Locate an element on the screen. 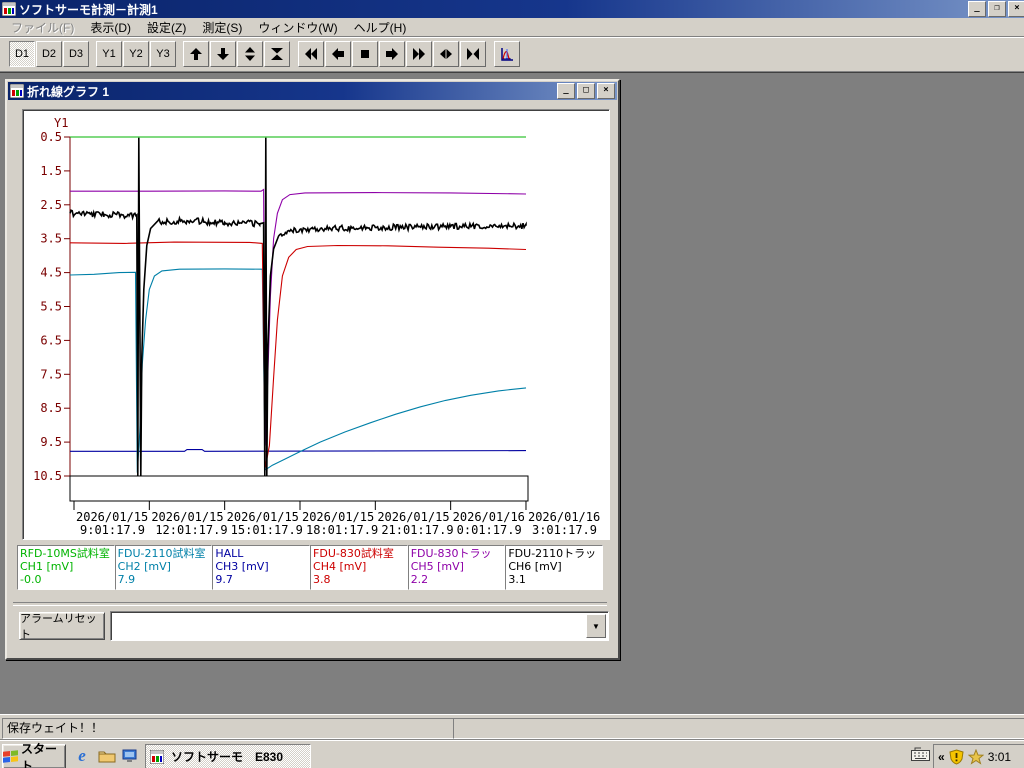 This screenshot has width=1024, height=768. status-bar: 保存ウェイト！！ is located at coordinates (512, 726).